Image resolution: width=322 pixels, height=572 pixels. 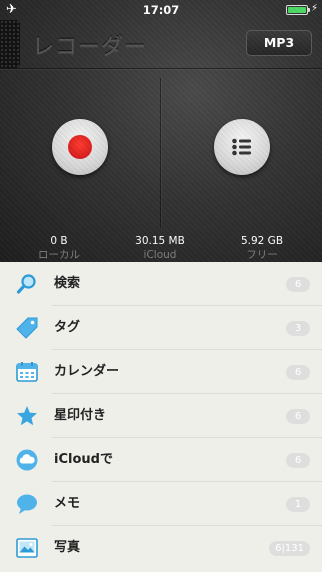 What do you see at coordinates (298, 10) in the screenshot?
I see `battery-icon` at bounding box center [298, 10].